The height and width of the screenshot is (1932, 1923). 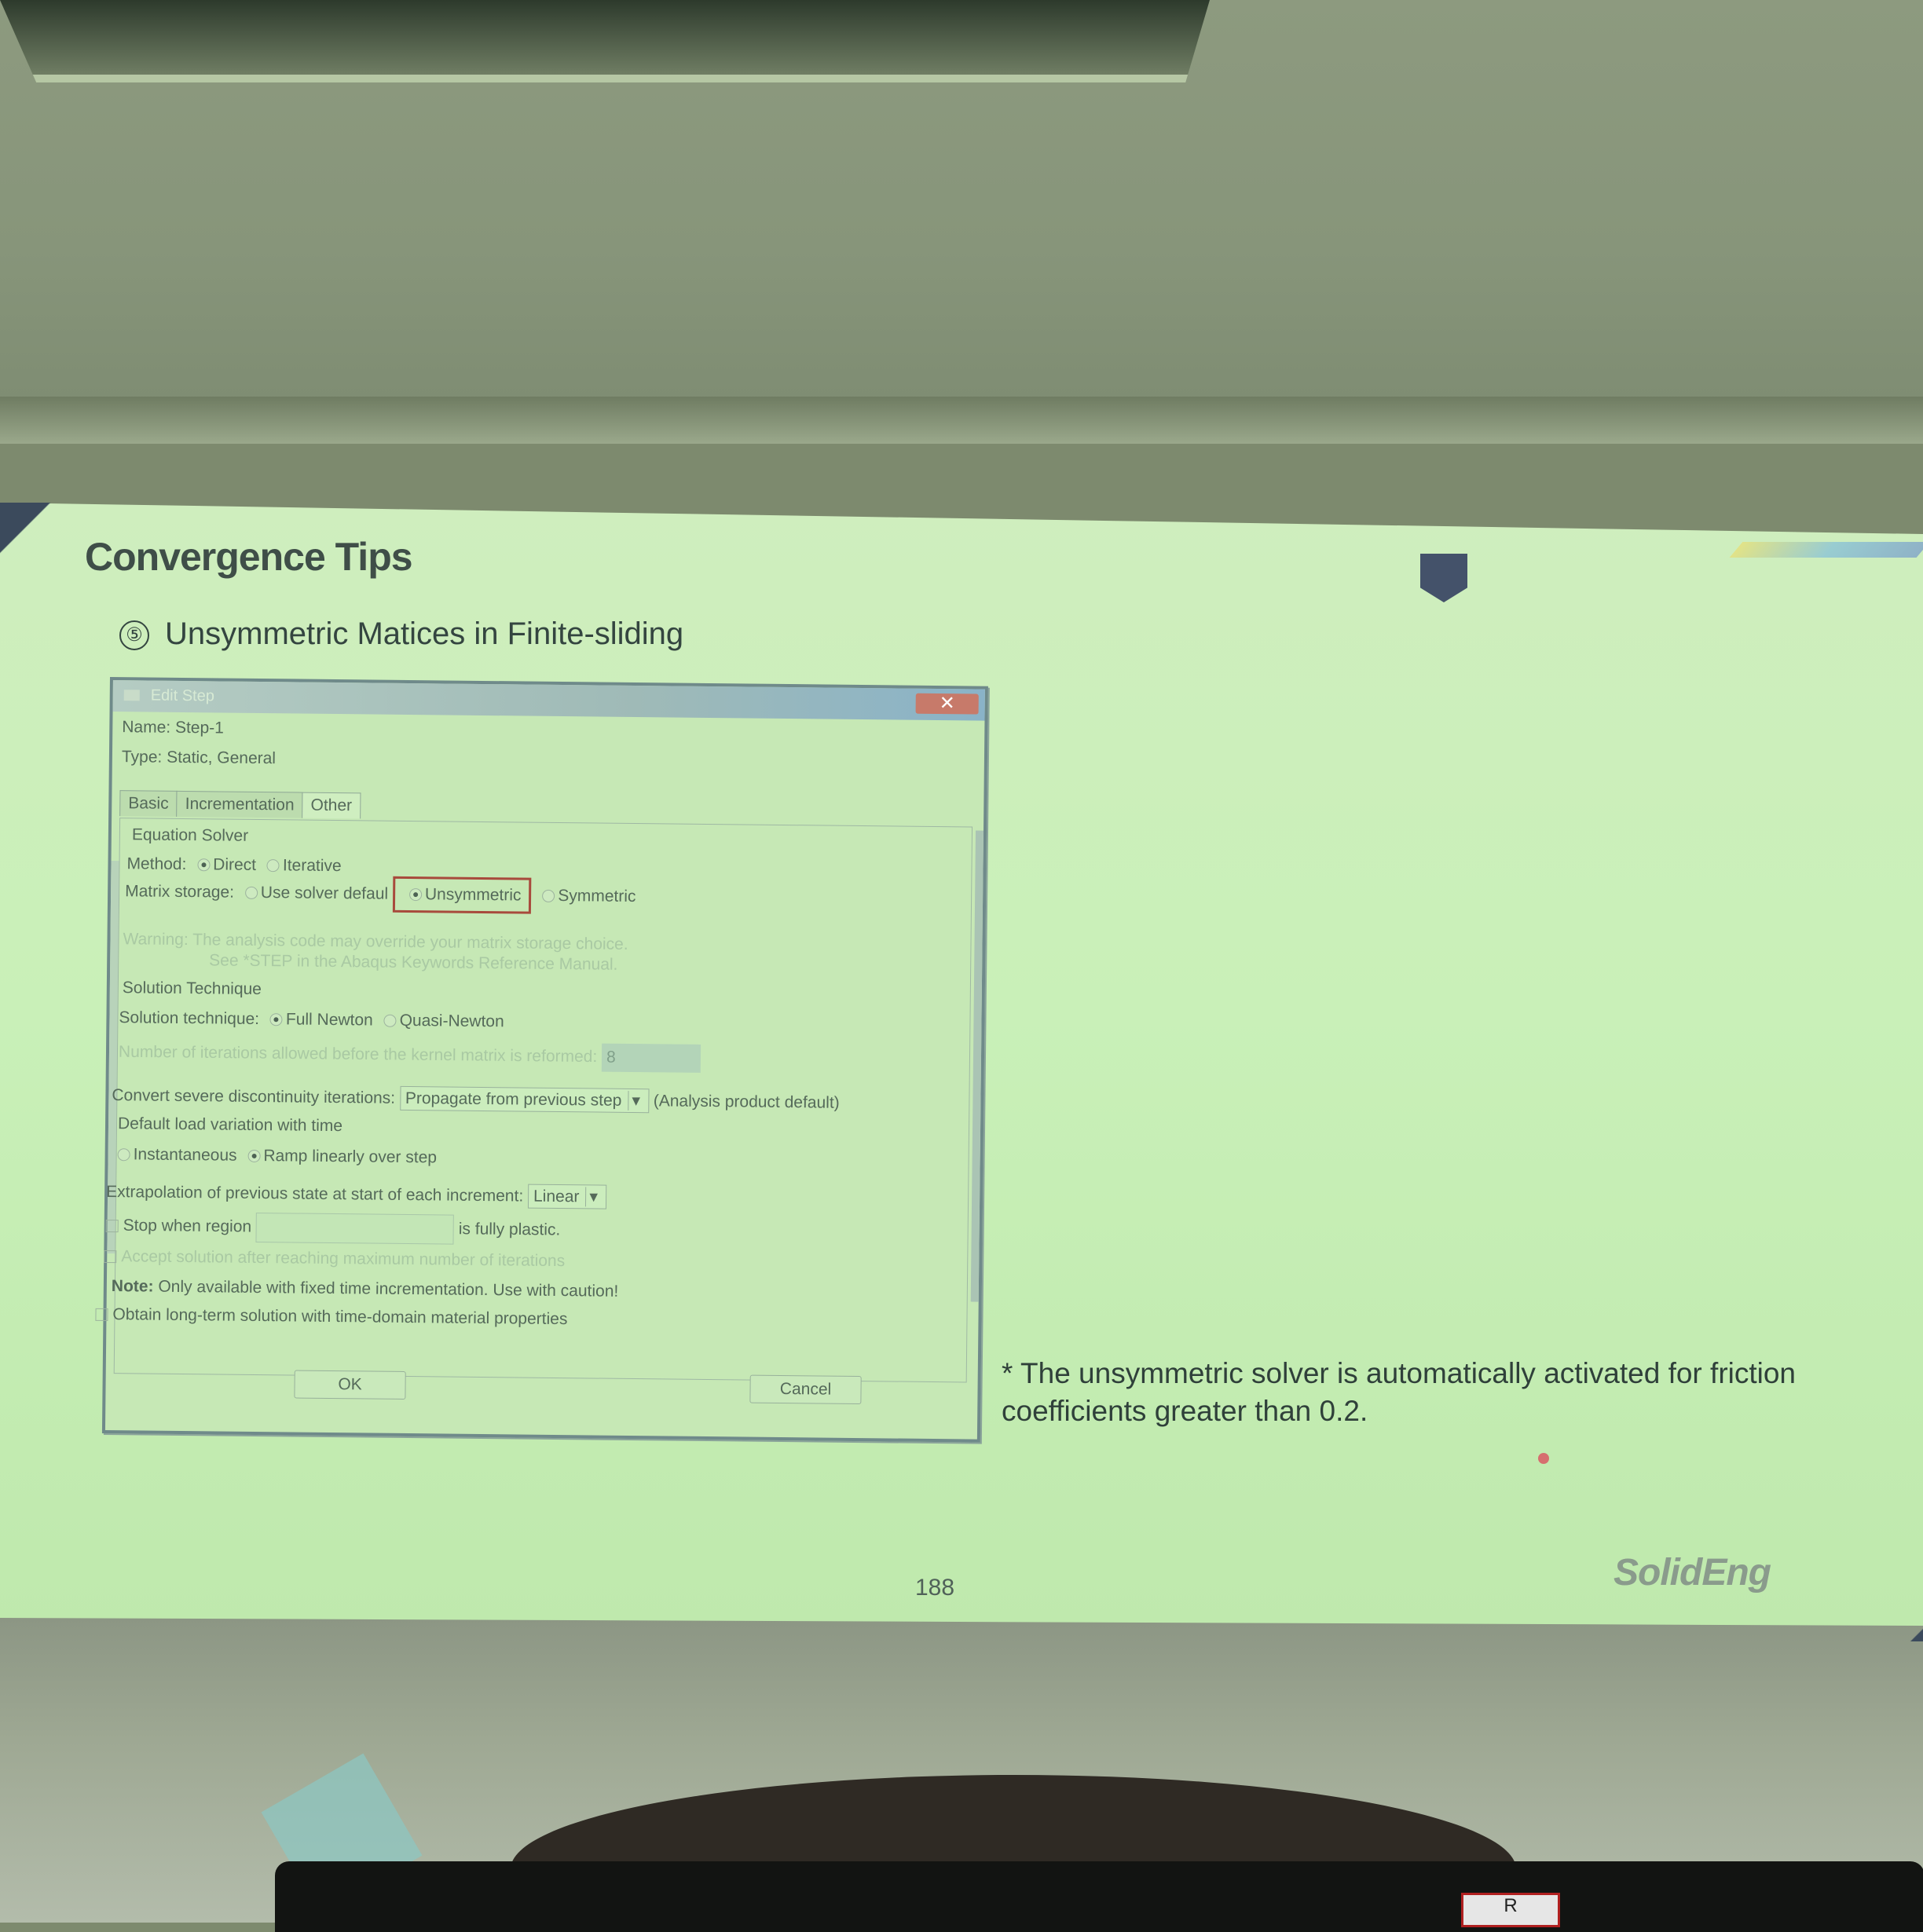 What do you see at coordinates (350, 1385) in the screenshot?
I see `ok-button: OK` at bounding box center [350, 1385].